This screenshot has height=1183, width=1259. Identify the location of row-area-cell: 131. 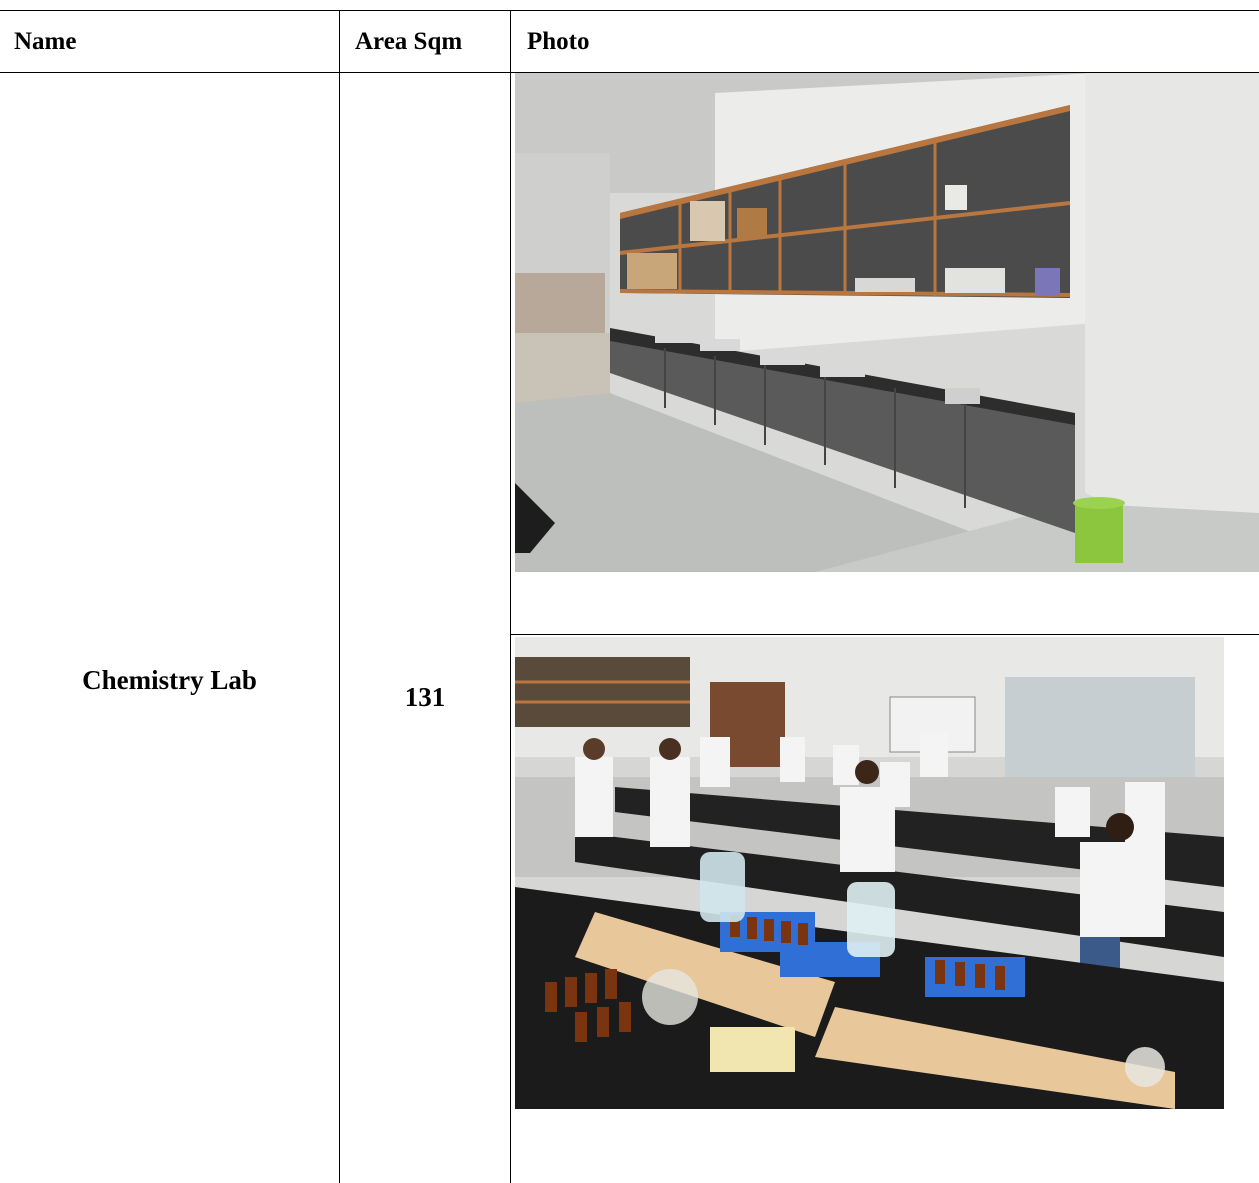
(425, 697).